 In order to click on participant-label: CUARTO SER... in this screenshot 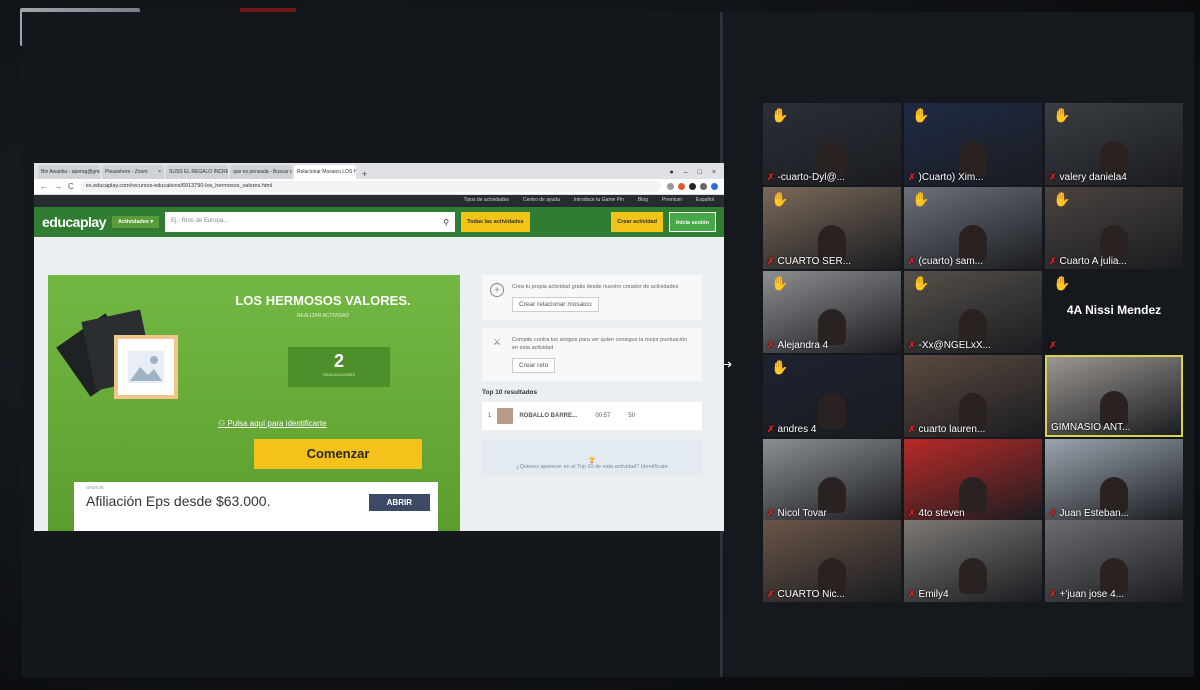, I will do `click(814, 261)`.